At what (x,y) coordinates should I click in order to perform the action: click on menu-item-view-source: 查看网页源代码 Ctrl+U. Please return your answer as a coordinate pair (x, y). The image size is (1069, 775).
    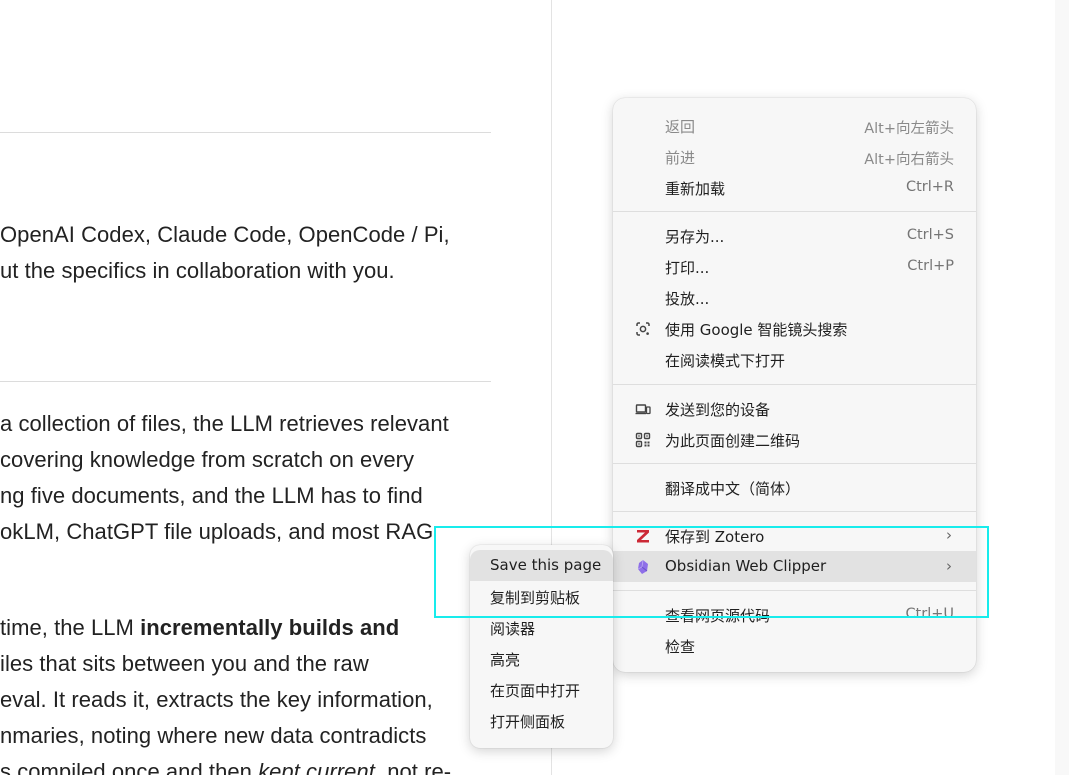
    Looking at the image, I should click on (794, 614).